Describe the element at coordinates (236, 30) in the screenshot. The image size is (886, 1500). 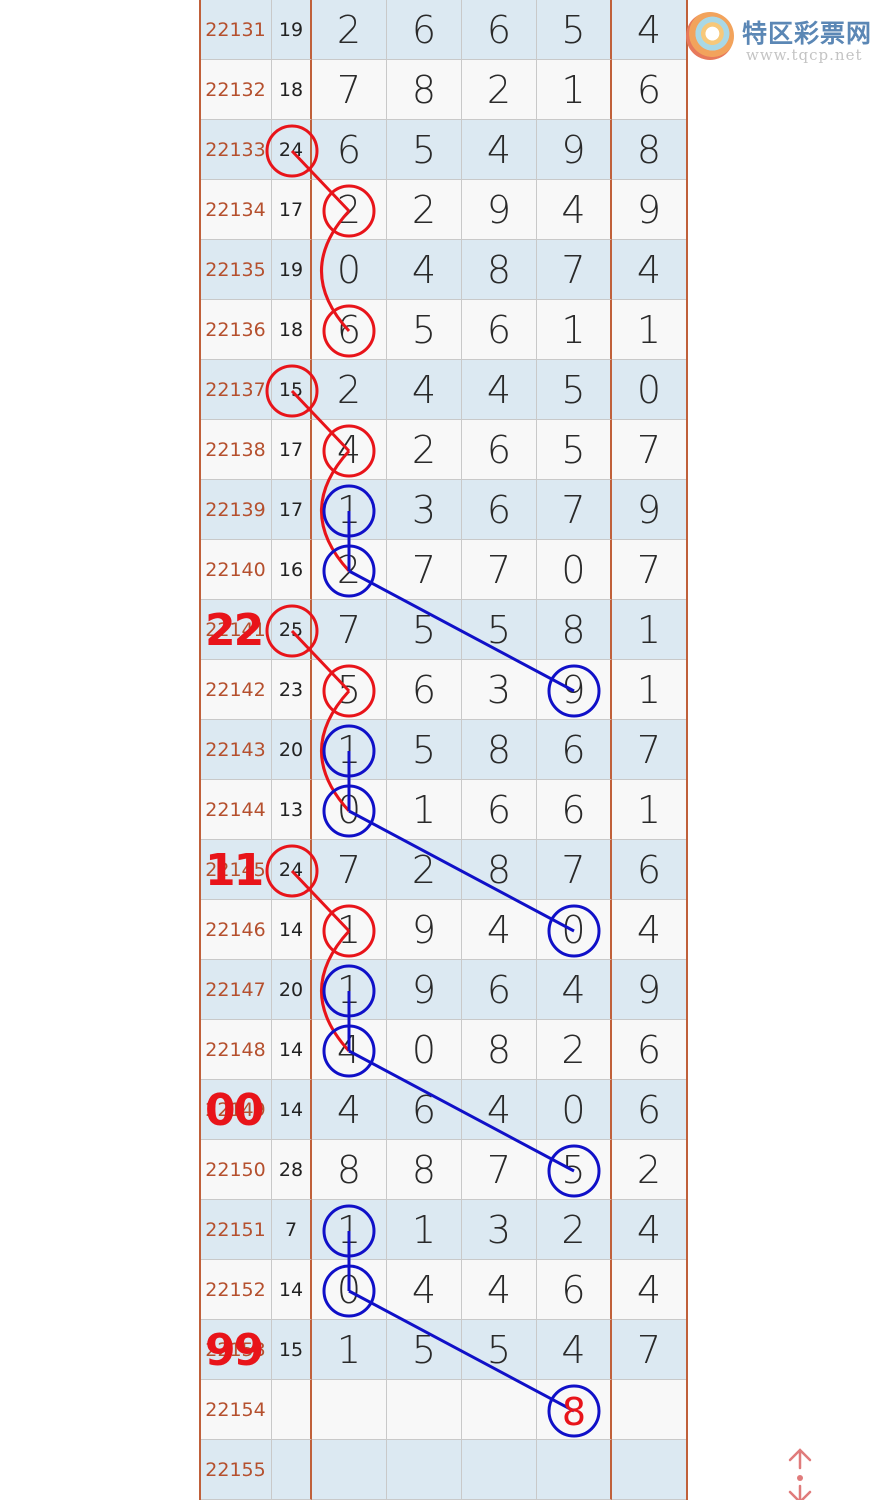
I see `issue-cell: 22131` at that location.